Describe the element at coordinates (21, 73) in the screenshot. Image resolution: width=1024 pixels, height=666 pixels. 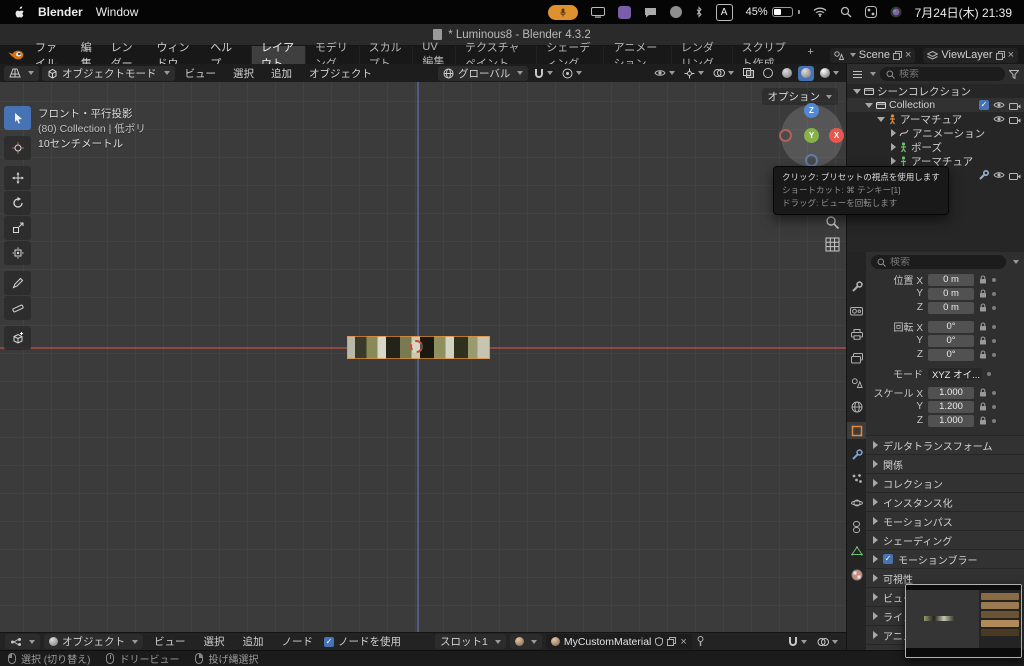
I see `editor-type-button` at that location.